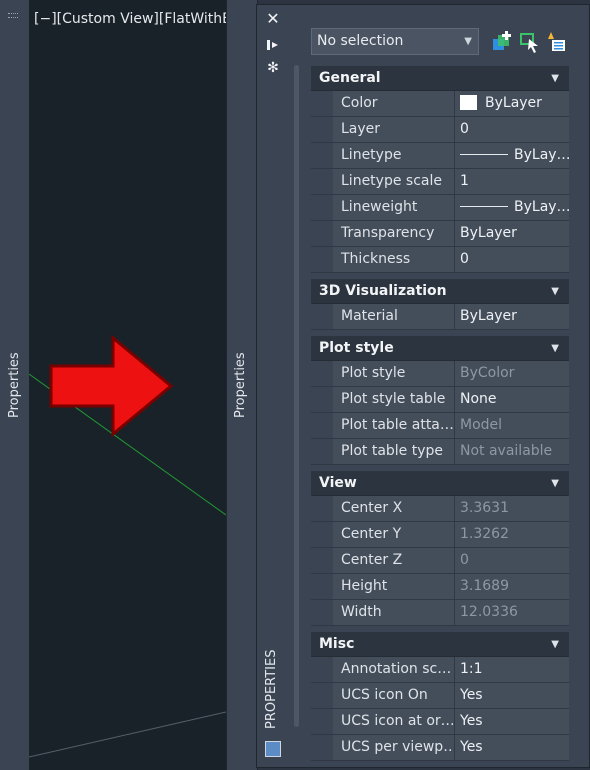 The width and height of the screenshot is (590, 770). What do you see at coordinates (13, 15) in the screenshot?
I see `grip-handle` at bounding box center [13, 15].